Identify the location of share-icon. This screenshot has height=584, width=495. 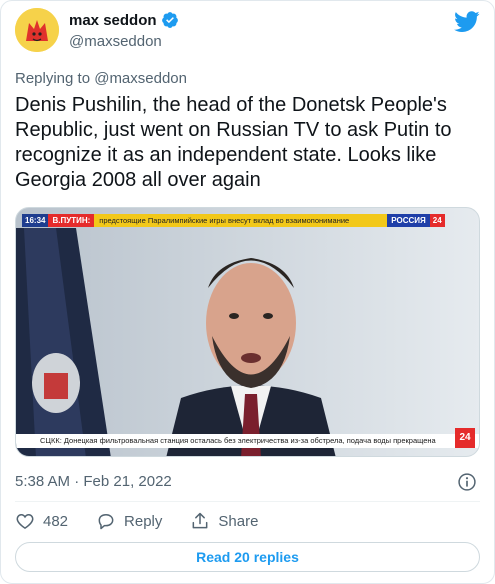
(200, 520).